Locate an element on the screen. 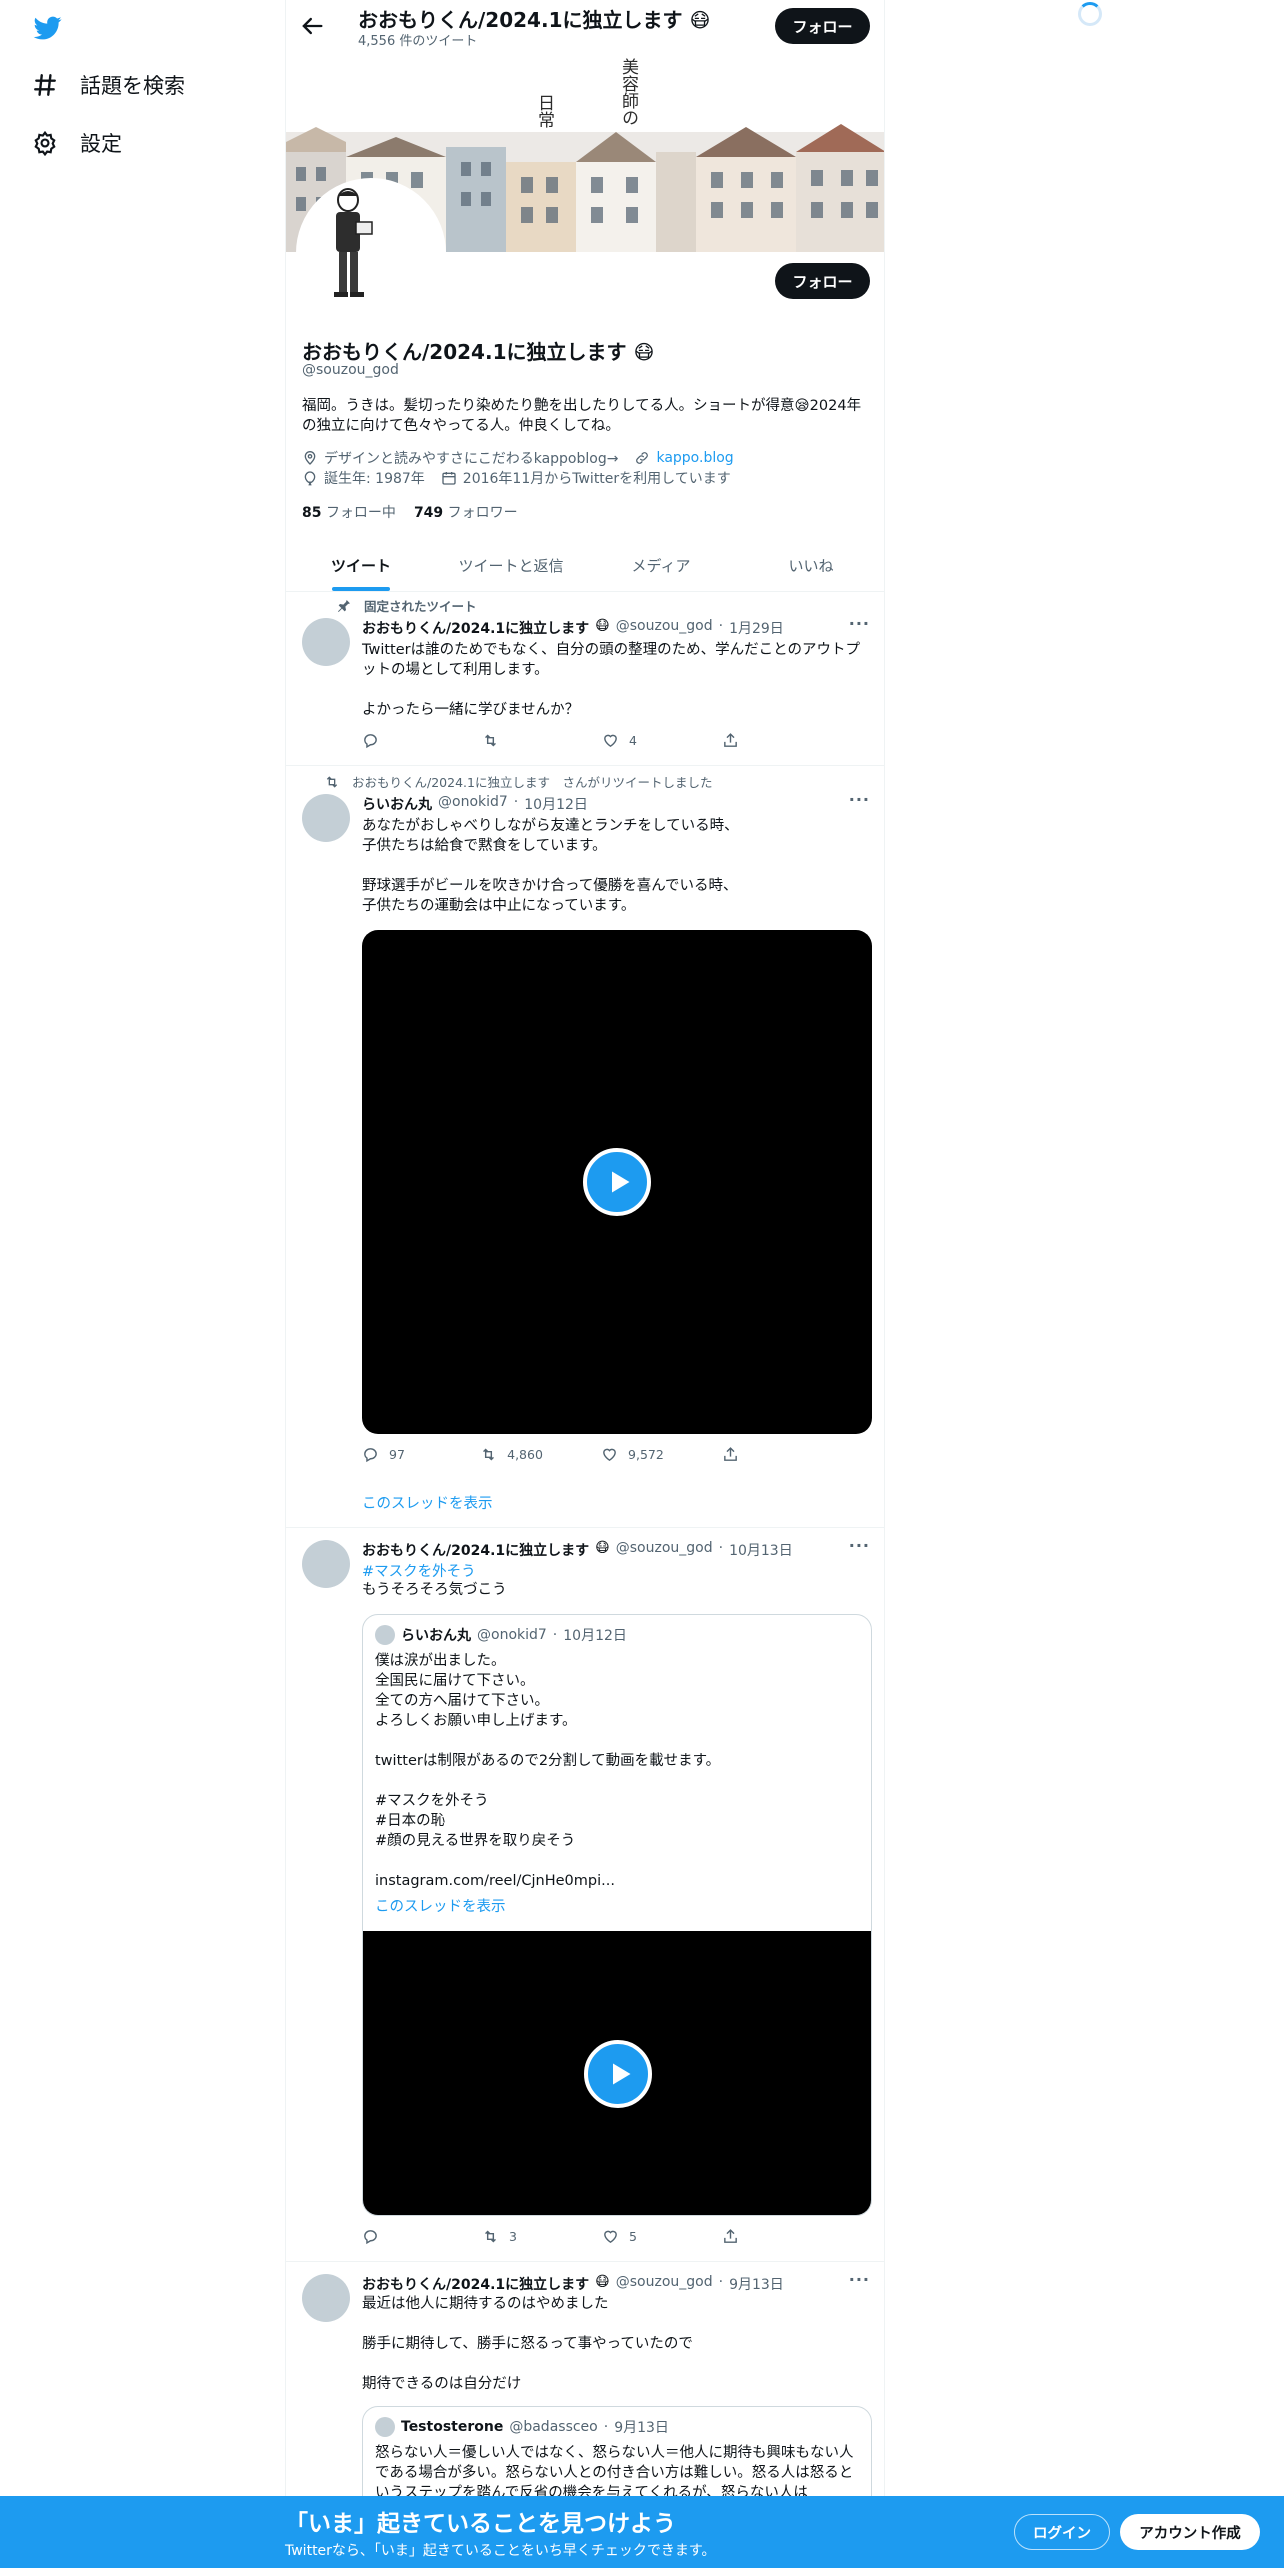 The height and width of the screenshot is (2568, 1284). retweet-button: 4,860 is located at coordinates (511, 1454).